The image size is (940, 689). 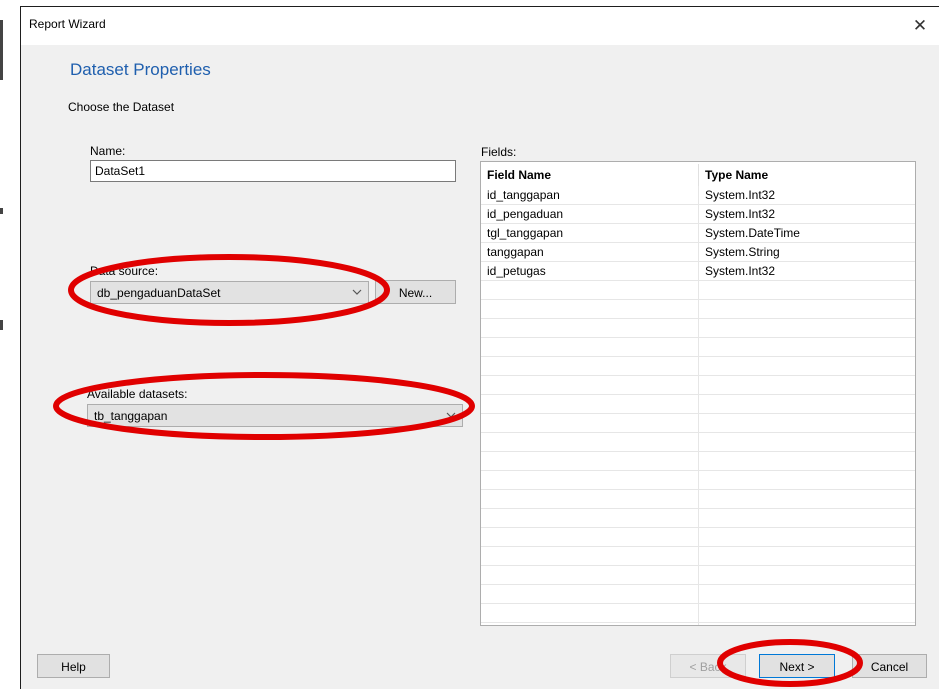 I want to click on type-name-cell: System.DateTime, so click(x=752, y=233).